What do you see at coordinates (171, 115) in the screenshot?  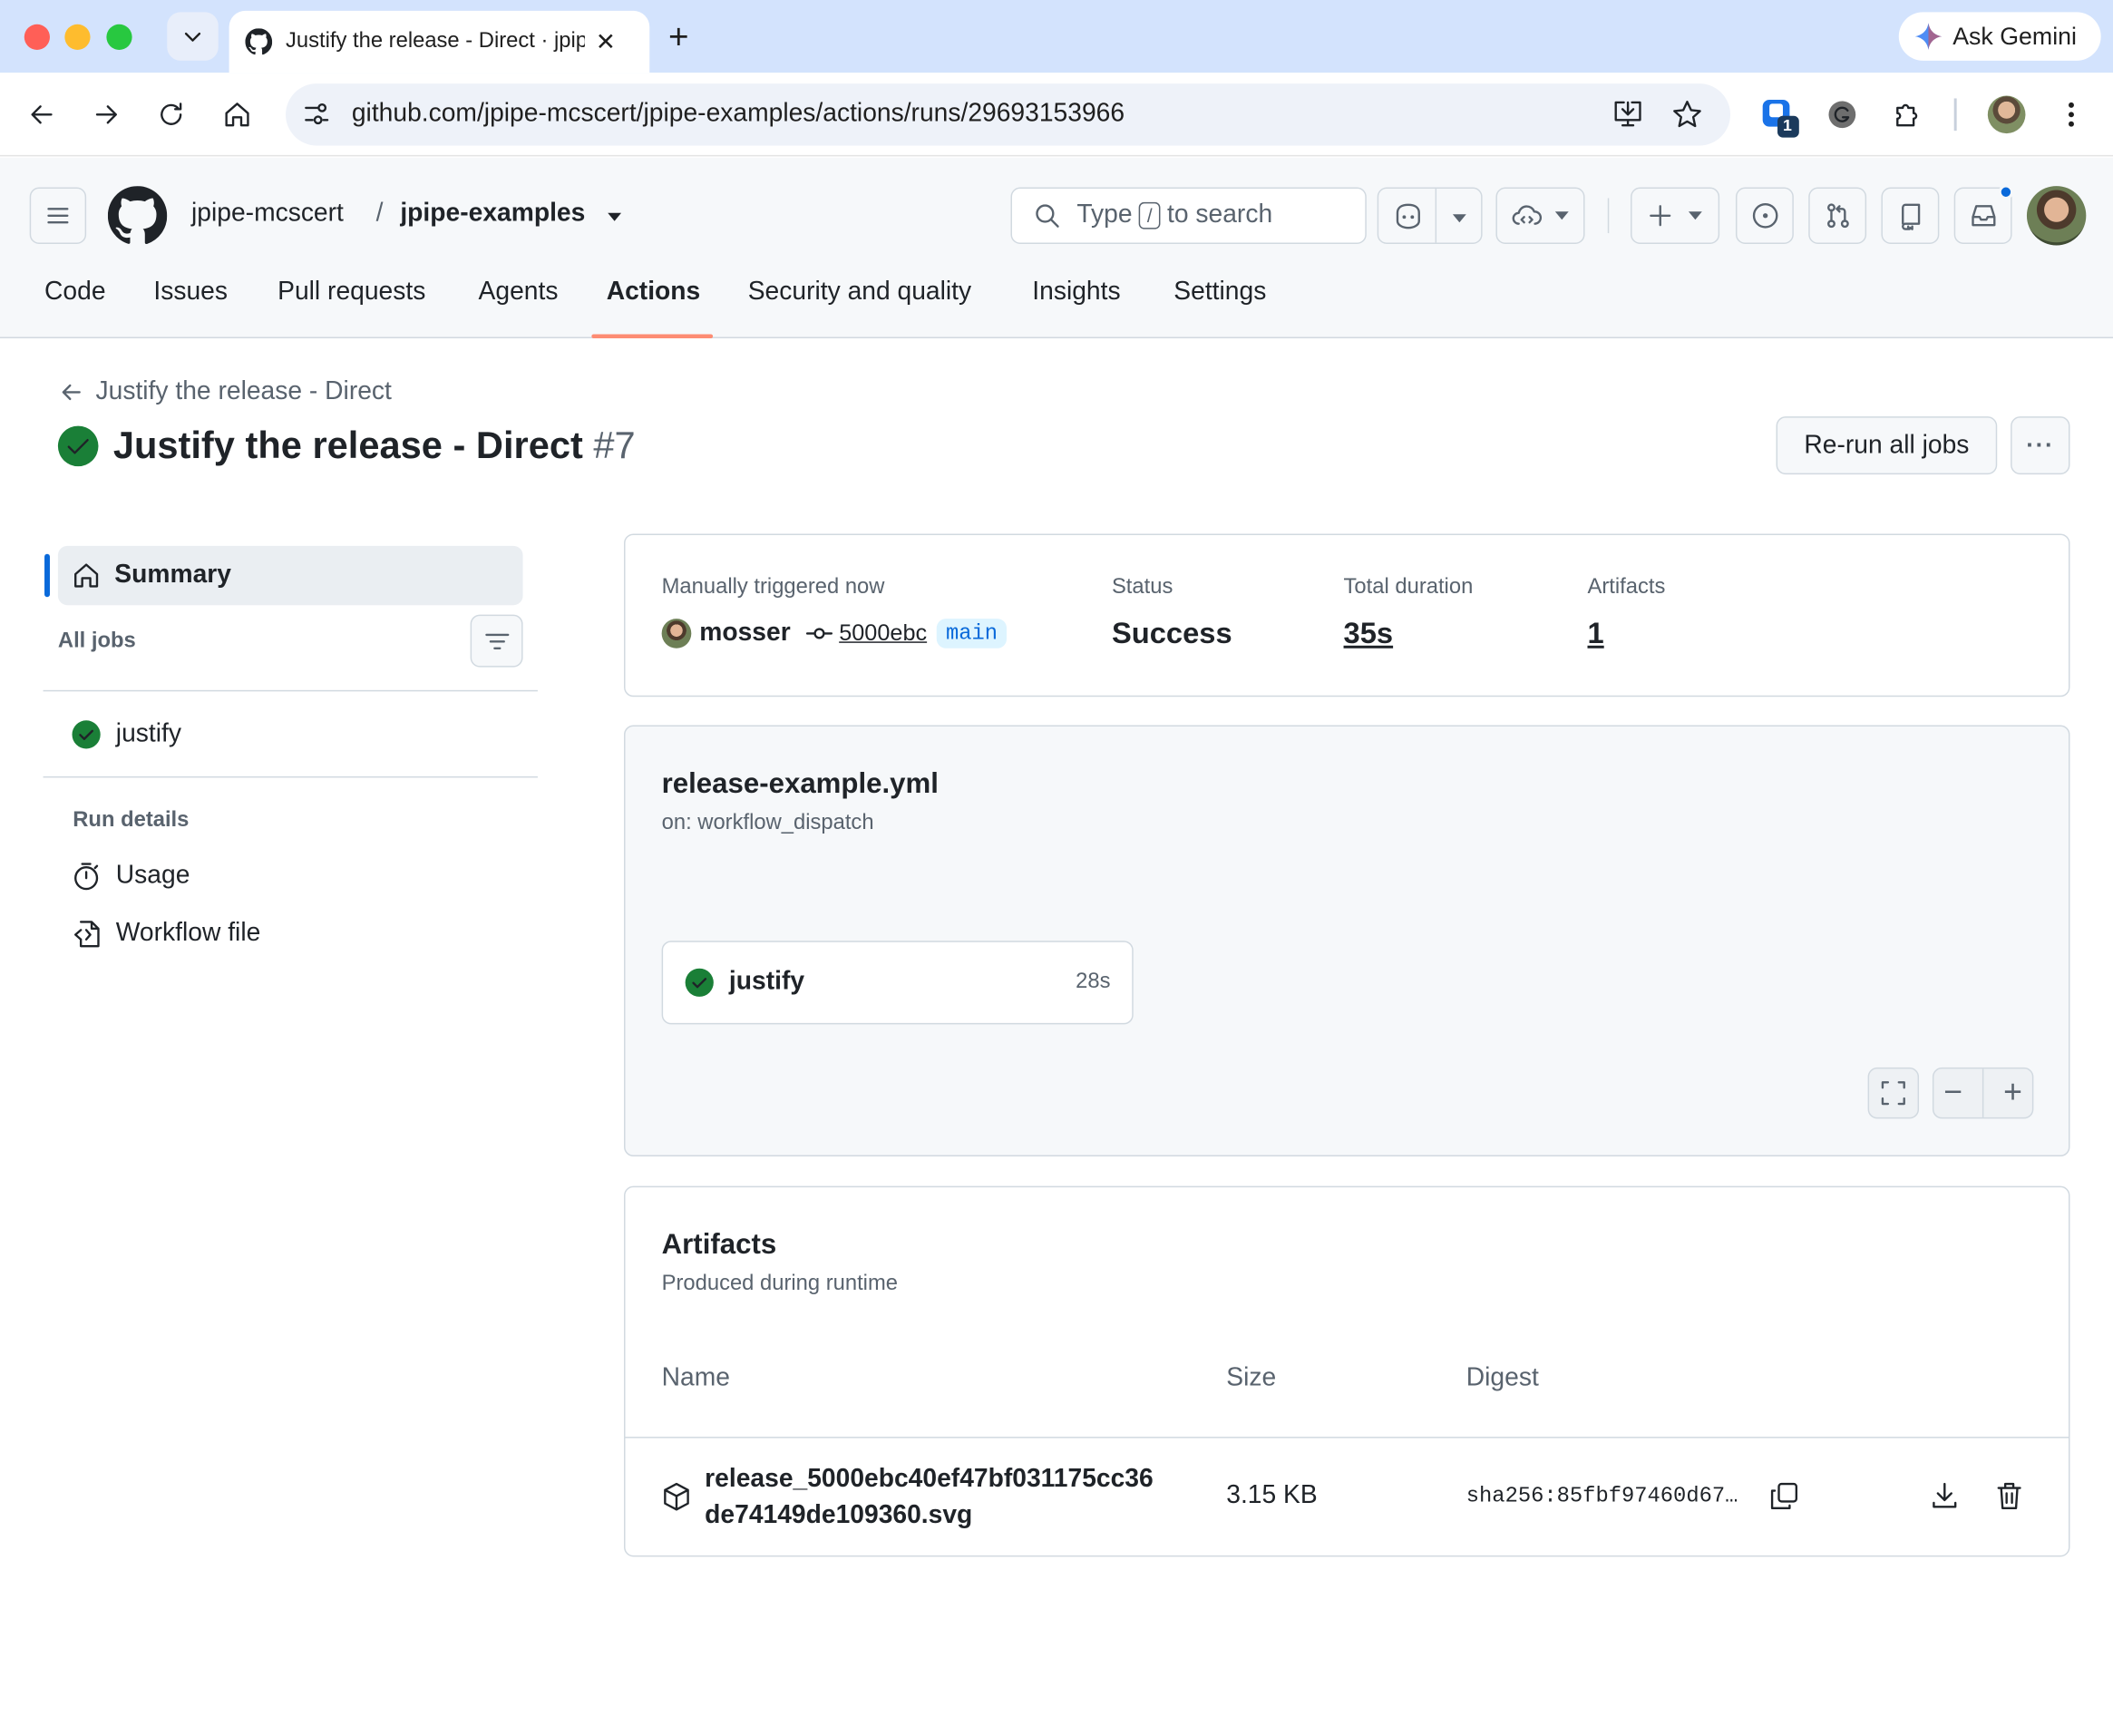 I see `reload-button` at bounding box center [171, 115].